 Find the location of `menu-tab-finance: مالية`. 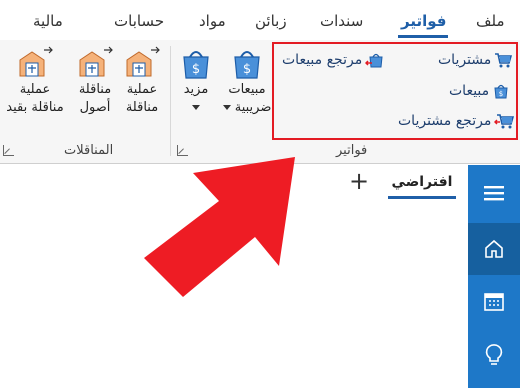

menu-tab-finance: مالية is located at coordinates (48, 21).